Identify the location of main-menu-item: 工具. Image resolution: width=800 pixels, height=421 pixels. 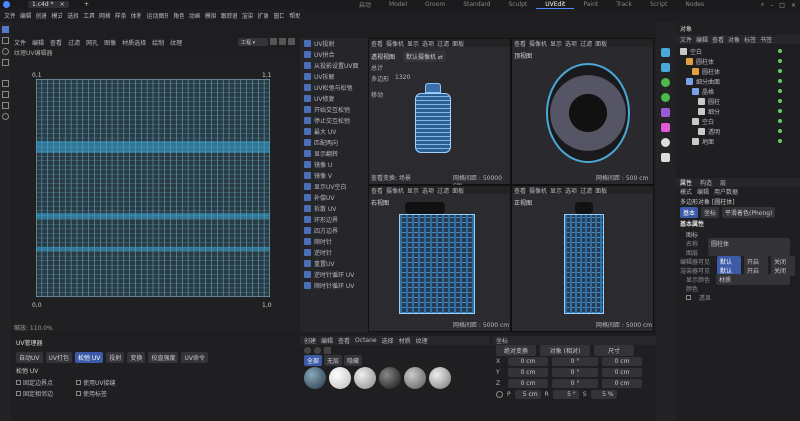
(88, 15).